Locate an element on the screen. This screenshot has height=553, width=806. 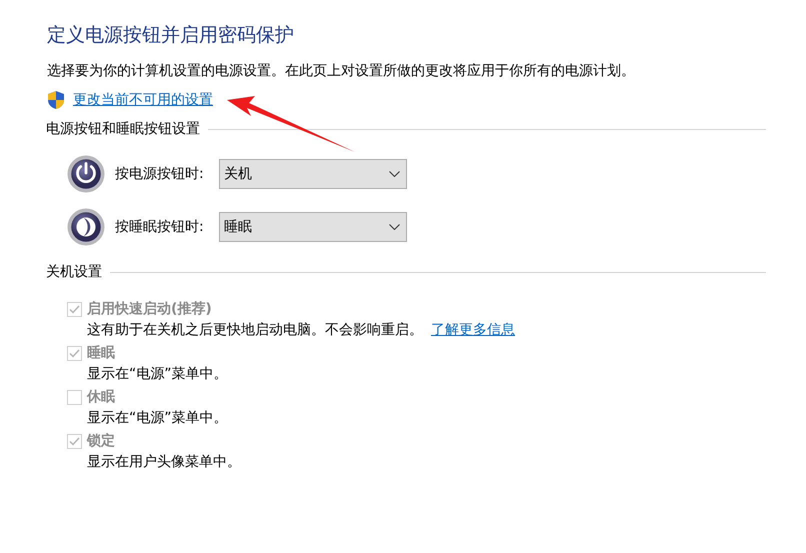
settings-link: 更改当前不可用的设置 is located at coordinates (143, 100).